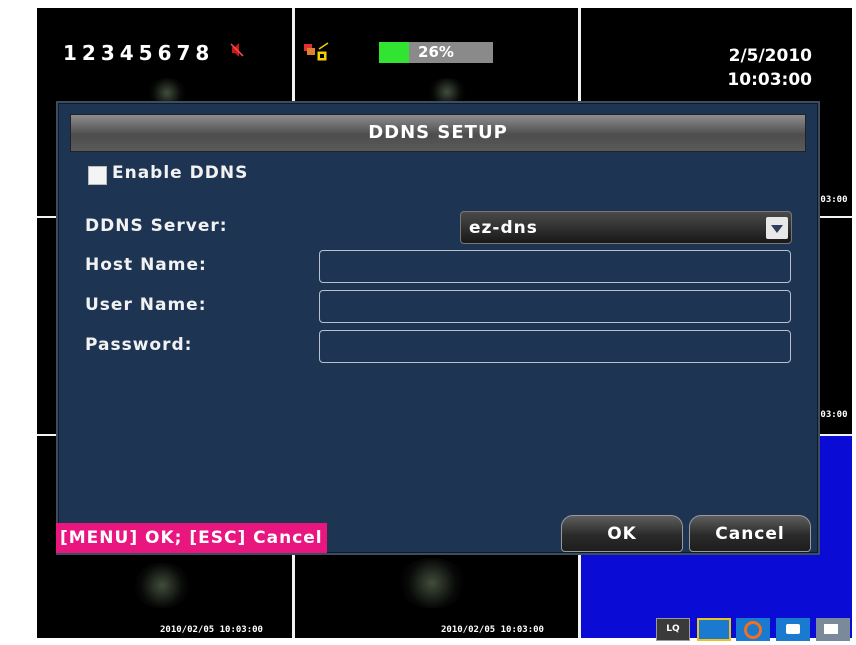 The image size is (856, 645). Describe the element at coordinates (793, 629) in the screenshot. I see `camera-icon` at that location.